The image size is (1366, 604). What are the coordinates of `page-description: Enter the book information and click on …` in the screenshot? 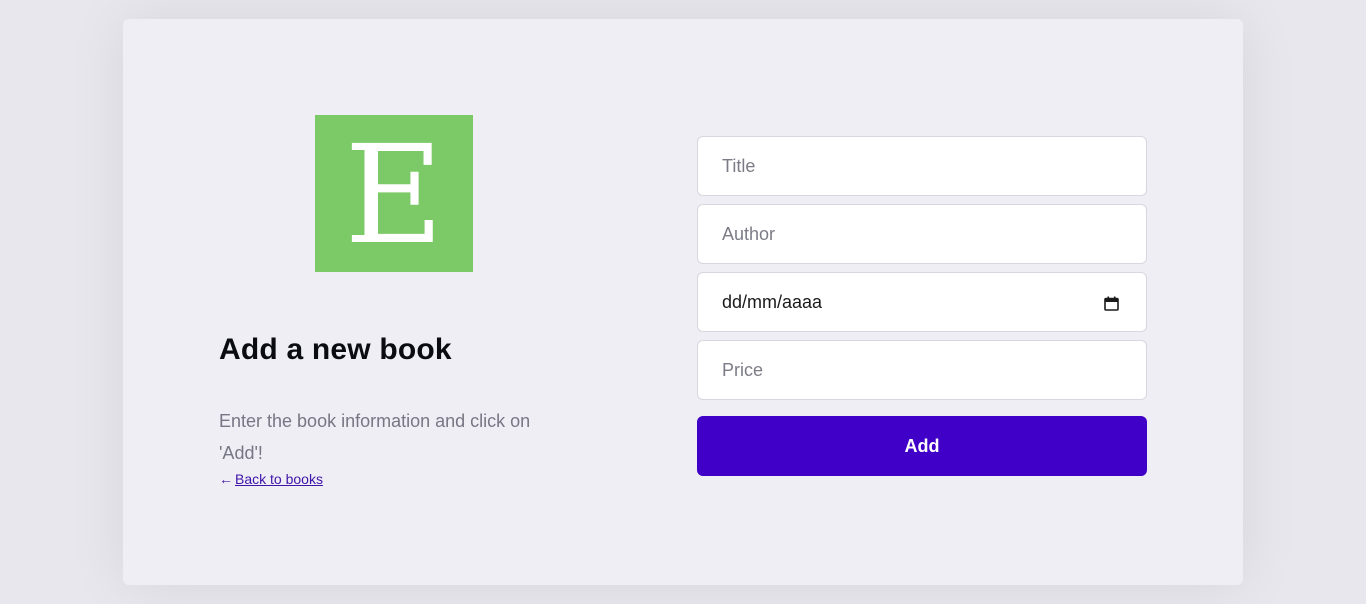 It's located at (375, 437).